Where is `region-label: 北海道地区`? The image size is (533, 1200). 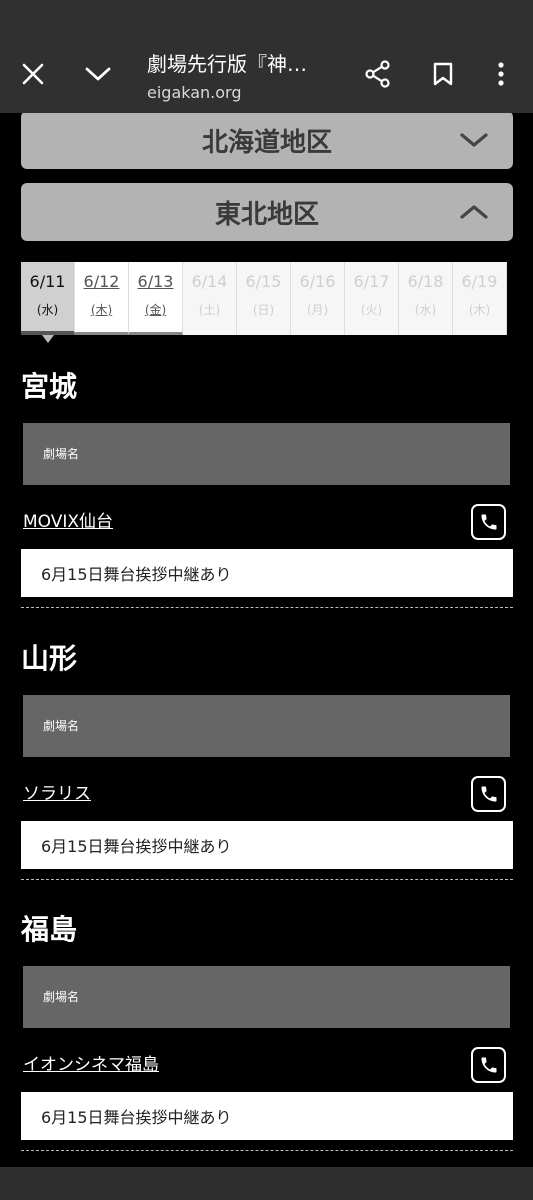
region-label: 北海道地区 is located at coordinates (266, 142).